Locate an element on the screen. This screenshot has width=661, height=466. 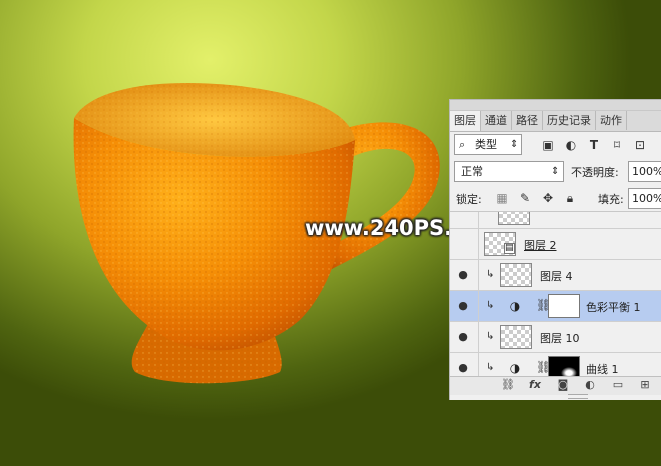
filter-row: ⌕ 类型 ⇕ ▣ ◐ T ⌑ ⊡ is located at coordinates (555, 145).